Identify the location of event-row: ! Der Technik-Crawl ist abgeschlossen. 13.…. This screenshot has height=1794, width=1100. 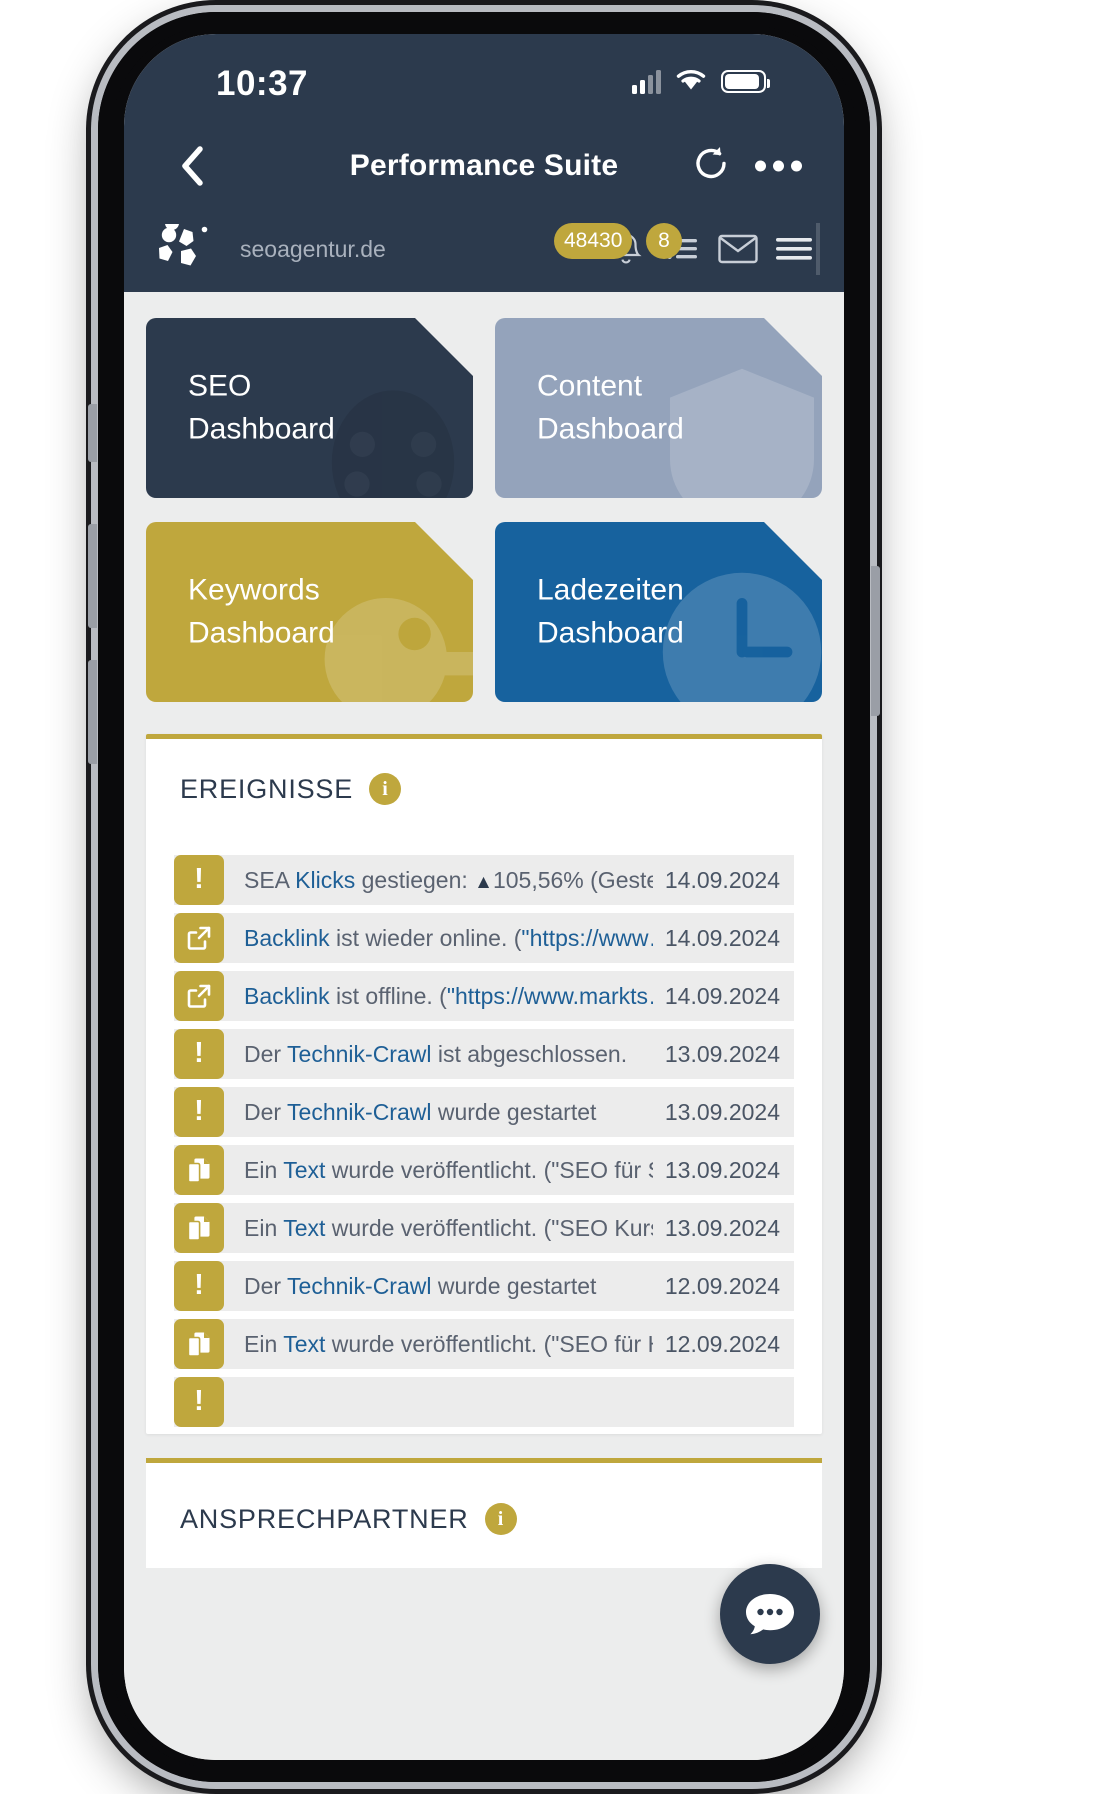
(484, 1054).